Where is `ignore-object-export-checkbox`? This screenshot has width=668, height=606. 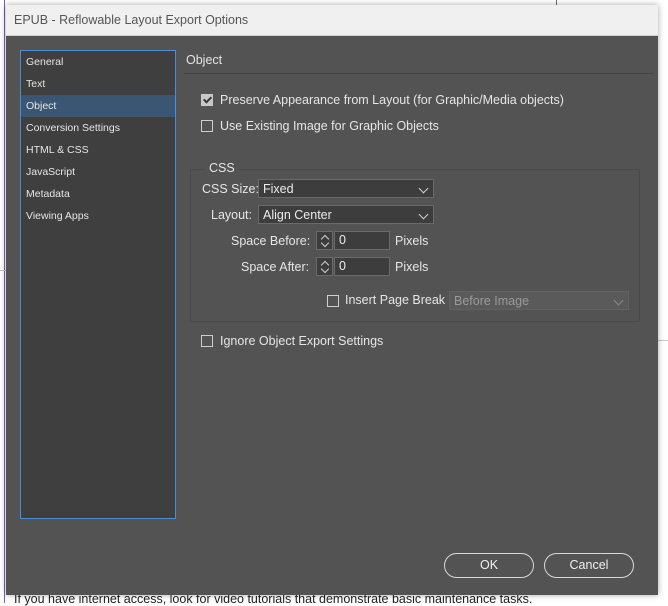 ignore-object-export-checkbox is located at coordinates (207, 341).